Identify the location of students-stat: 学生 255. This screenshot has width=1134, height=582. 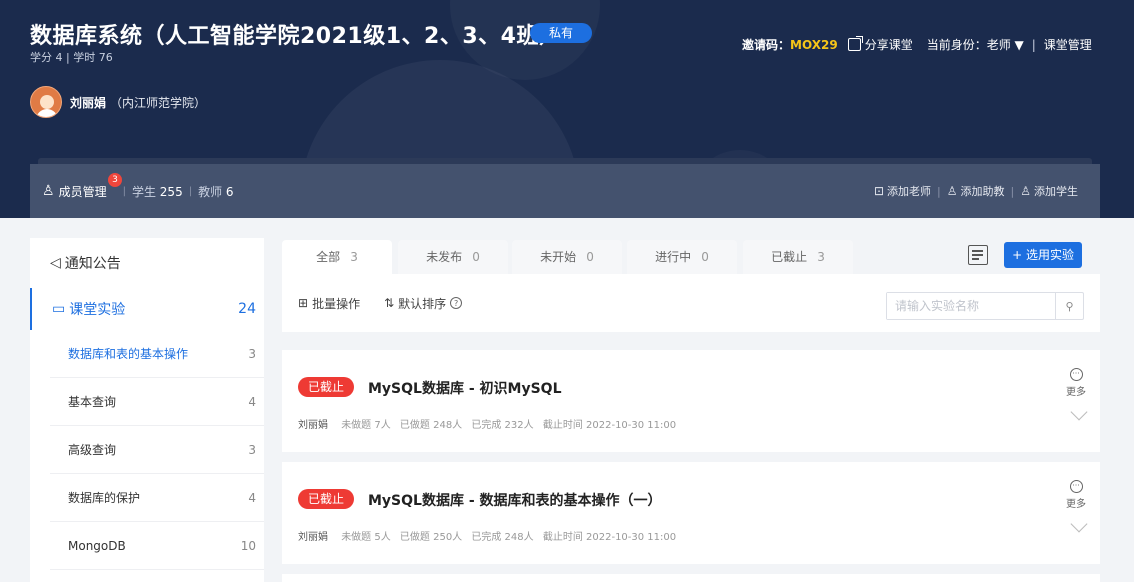
(157, 191).